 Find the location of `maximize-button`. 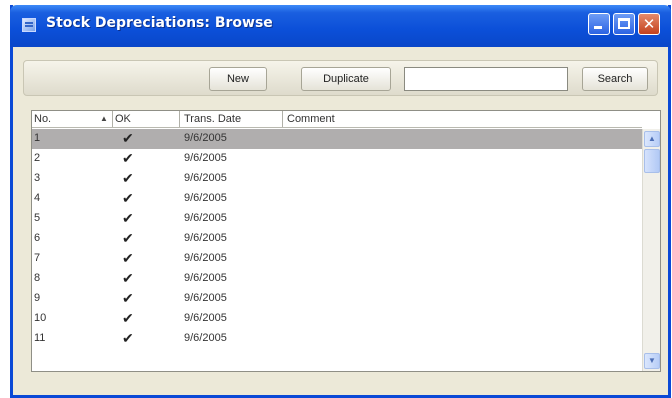

maximize-button is located at coordinates (624, 24).